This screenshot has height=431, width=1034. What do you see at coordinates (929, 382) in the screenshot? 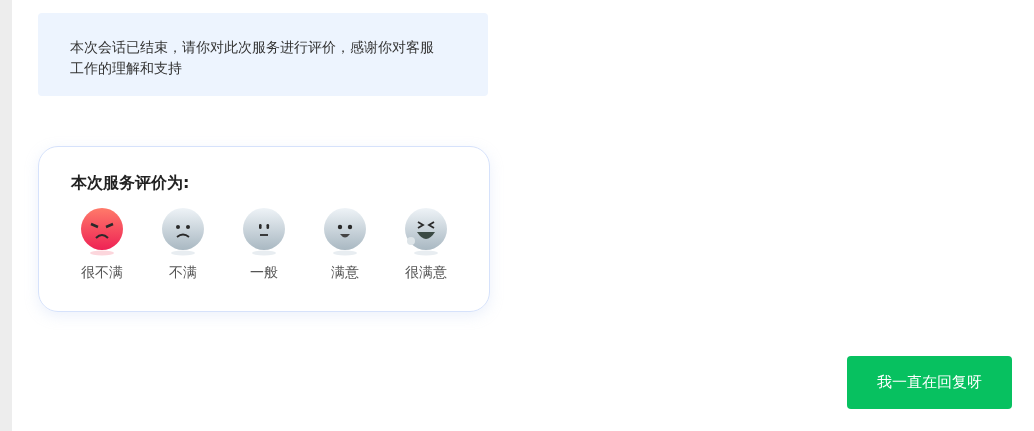
I see `reply-button: 我一直在回复呀` at bounding box center [929, 382].